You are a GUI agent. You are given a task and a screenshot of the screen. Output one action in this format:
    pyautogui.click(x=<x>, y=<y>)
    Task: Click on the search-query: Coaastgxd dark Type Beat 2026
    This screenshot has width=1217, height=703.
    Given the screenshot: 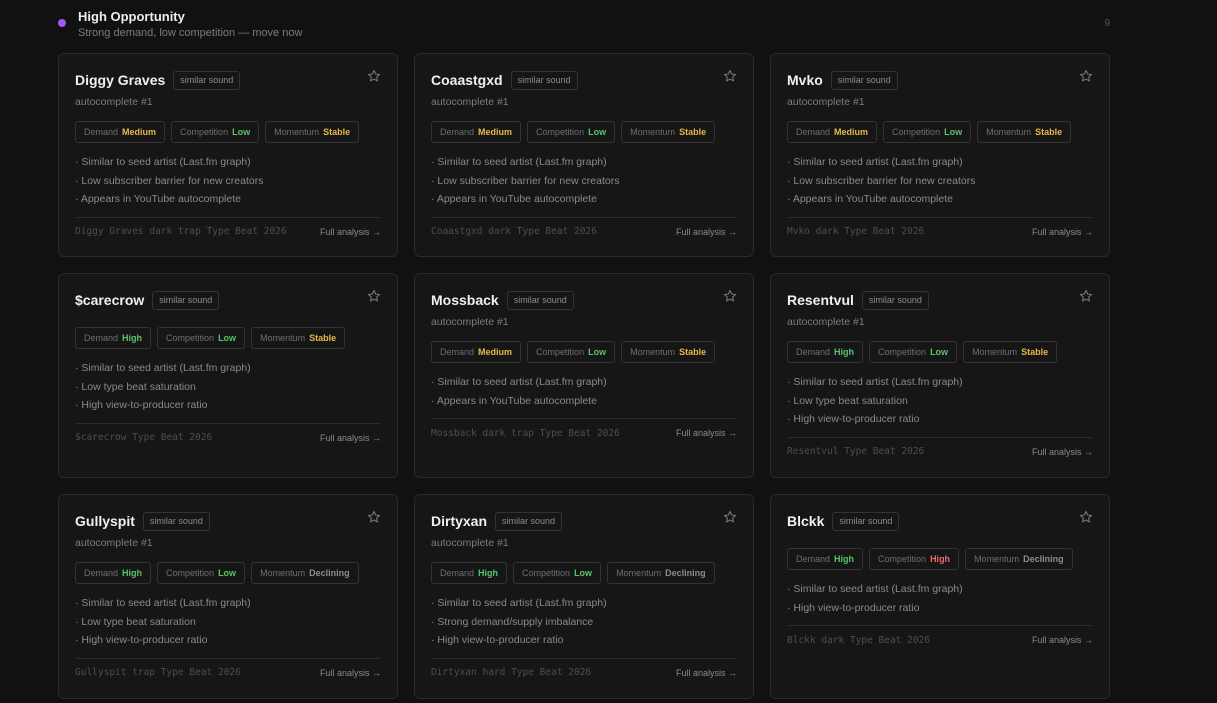 What is the action you would take?
    pyautogui.click(x=514, y=231)
    